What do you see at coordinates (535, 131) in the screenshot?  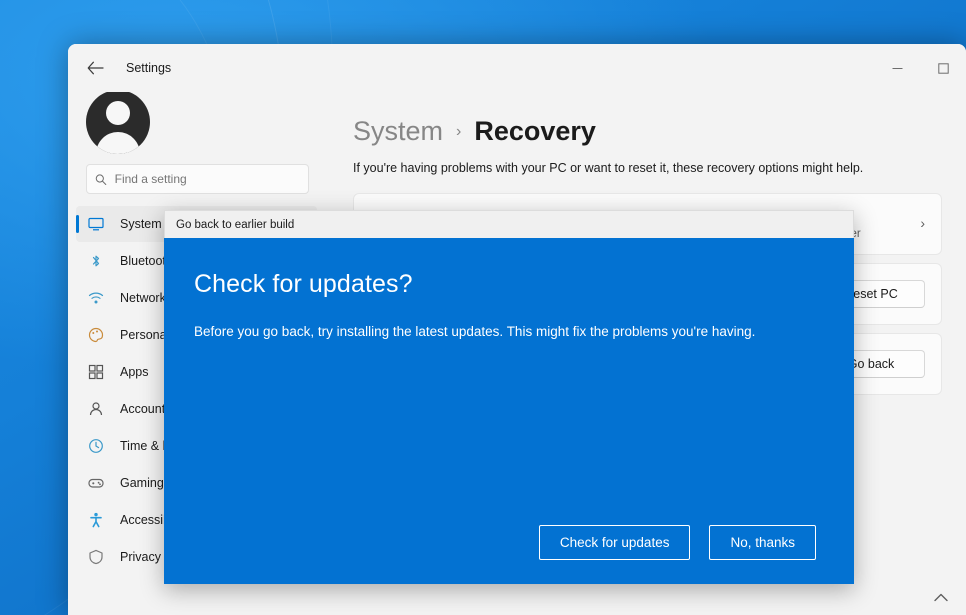 I see `page-title: Recovery` at bounding box center [535, 131].